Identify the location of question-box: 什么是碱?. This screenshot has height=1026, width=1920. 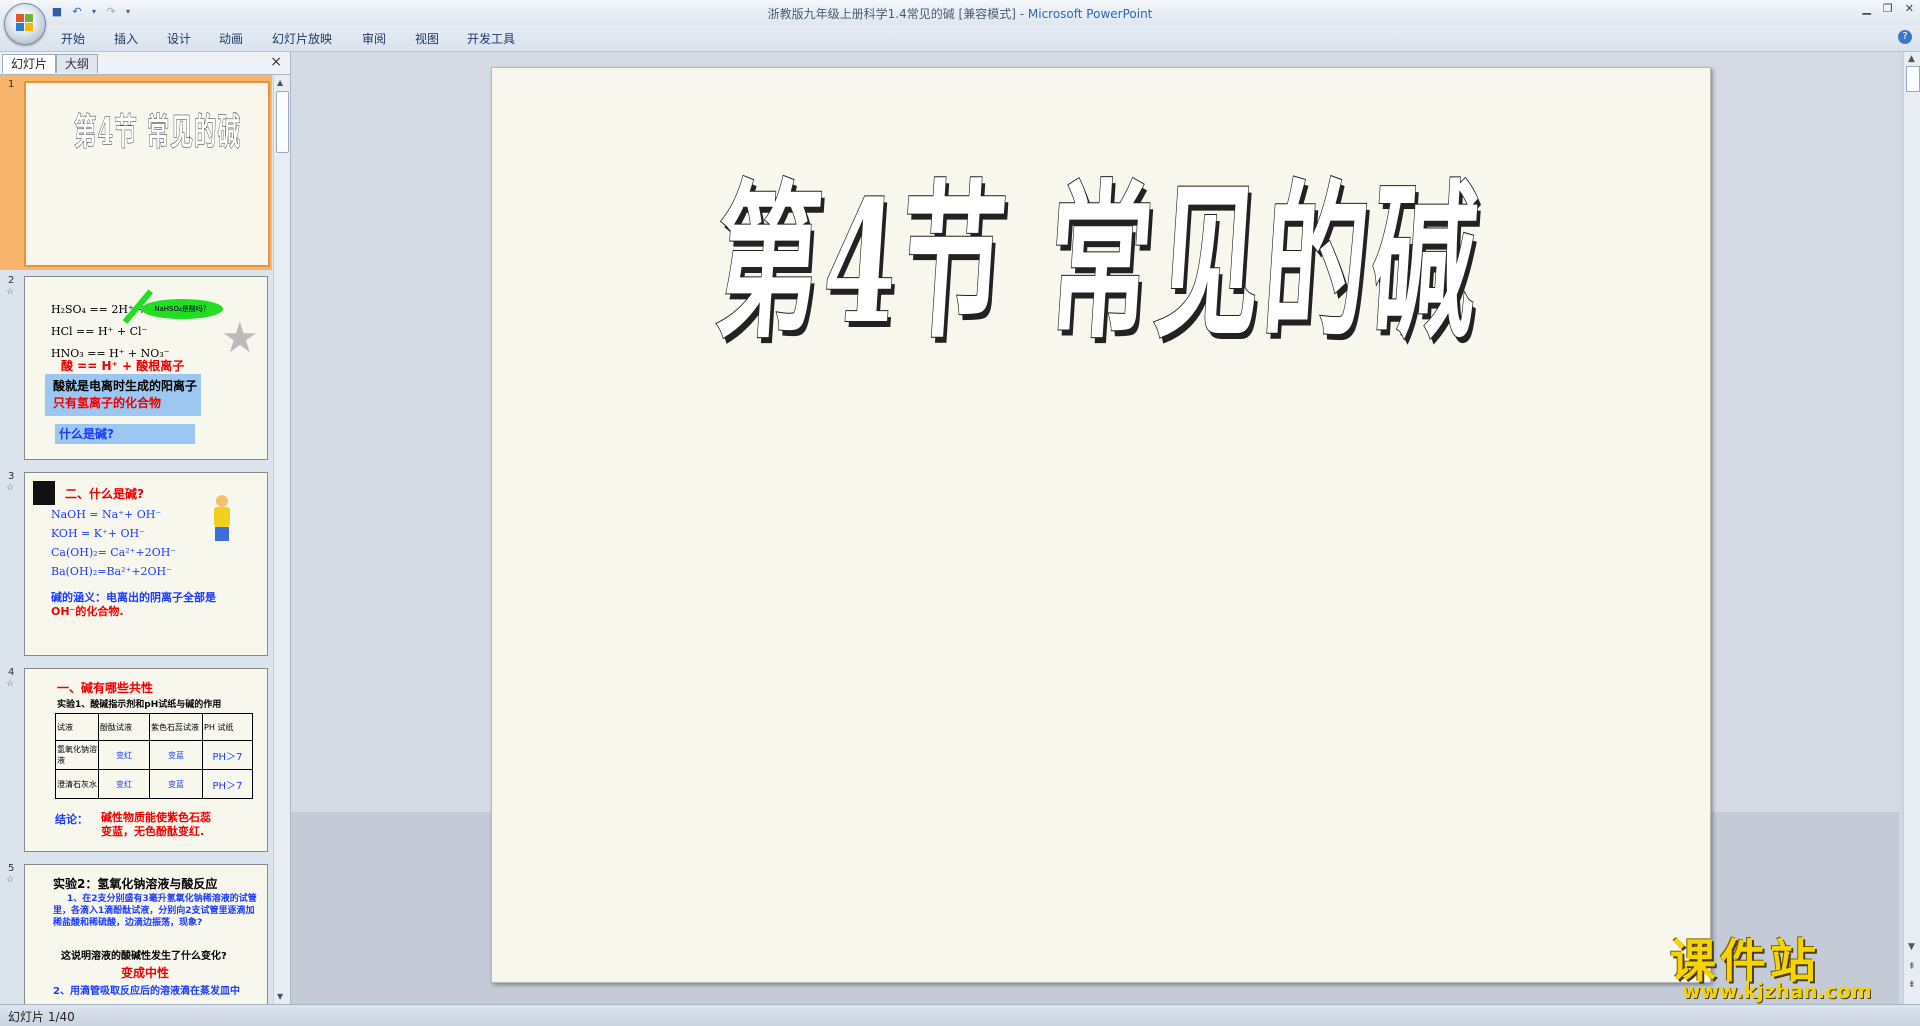
(125, 434).